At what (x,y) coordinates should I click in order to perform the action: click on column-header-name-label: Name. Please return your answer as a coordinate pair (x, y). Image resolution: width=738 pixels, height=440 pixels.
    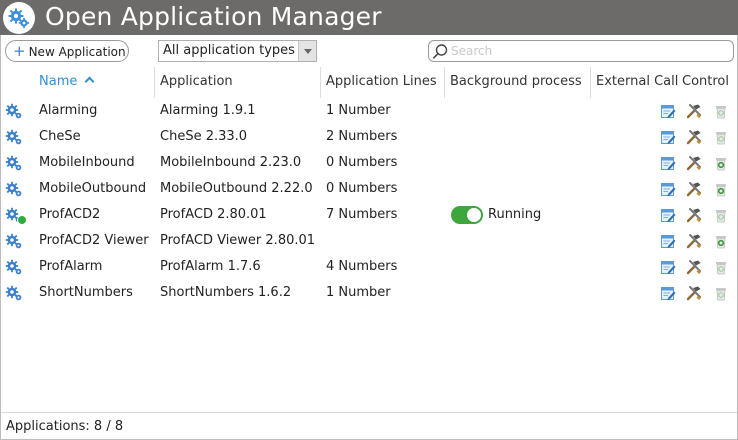
    Looking at the image, I should click on (58, 81).